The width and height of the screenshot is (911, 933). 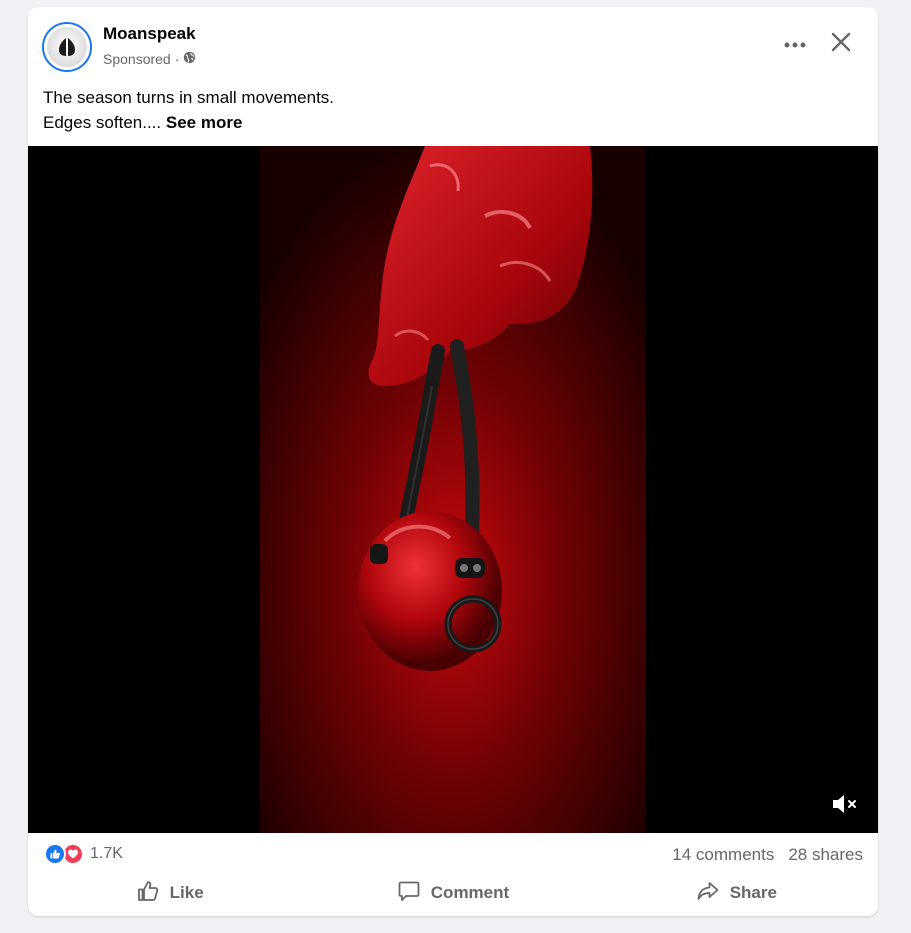 What do you see at coordinates (409, 893) in the screenshot?
I see `comment-icon` at bounding box center [409, 893].